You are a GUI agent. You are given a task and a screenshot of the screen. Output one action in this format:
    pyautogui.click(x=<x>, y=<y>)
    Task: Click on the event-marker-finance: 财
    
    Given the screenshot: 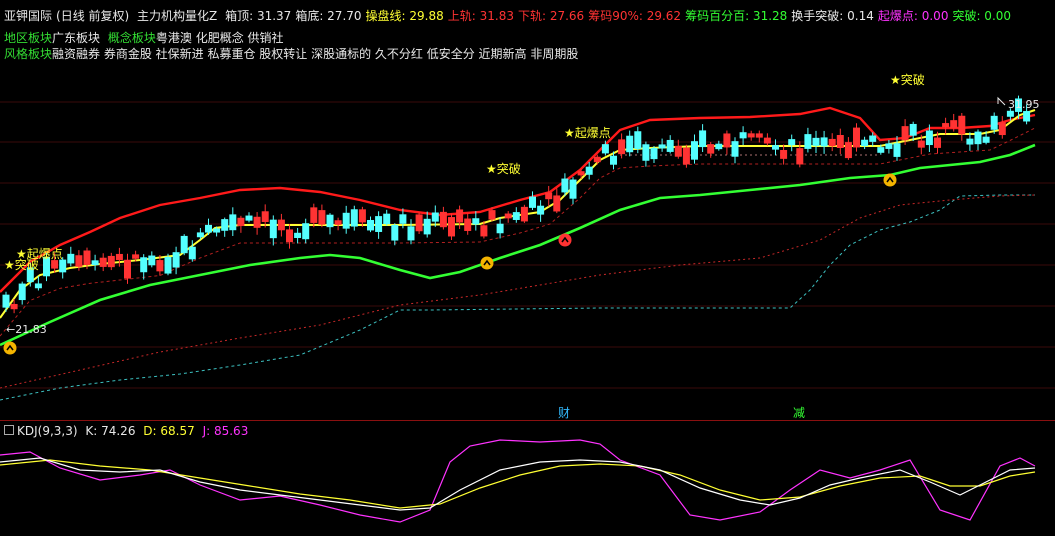 What is the action you would take?
    pyautogui.click(x=564, y=413)
    